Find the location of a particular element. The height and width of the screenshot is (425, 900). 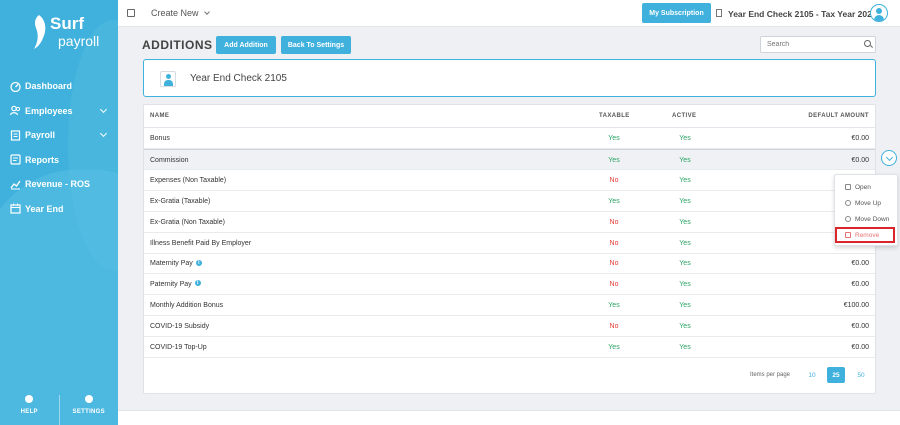

revenue-icon is located at coordinates (15, 184).